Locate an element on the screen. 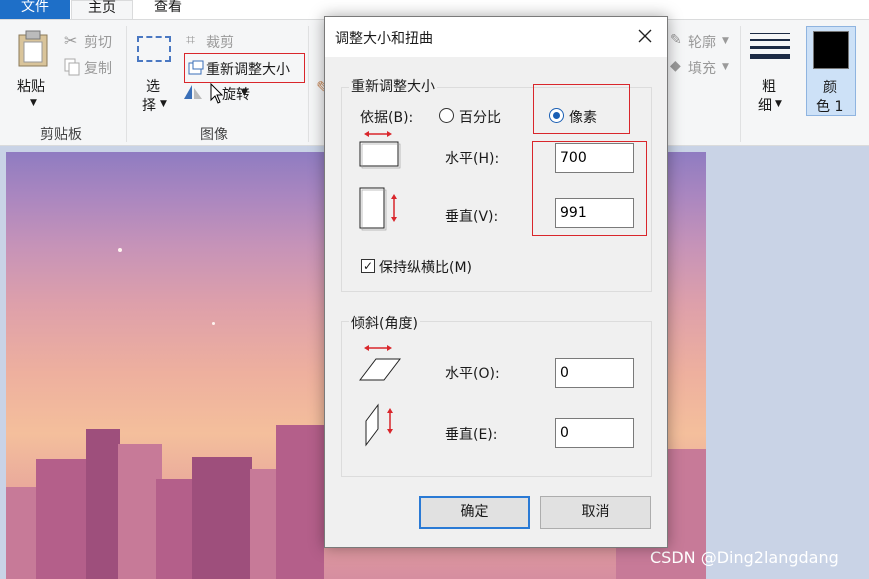 Image resolution: width=869 pixels, height=579 pixels. cancel-button: 取消 is located at coordinates (595, 512).